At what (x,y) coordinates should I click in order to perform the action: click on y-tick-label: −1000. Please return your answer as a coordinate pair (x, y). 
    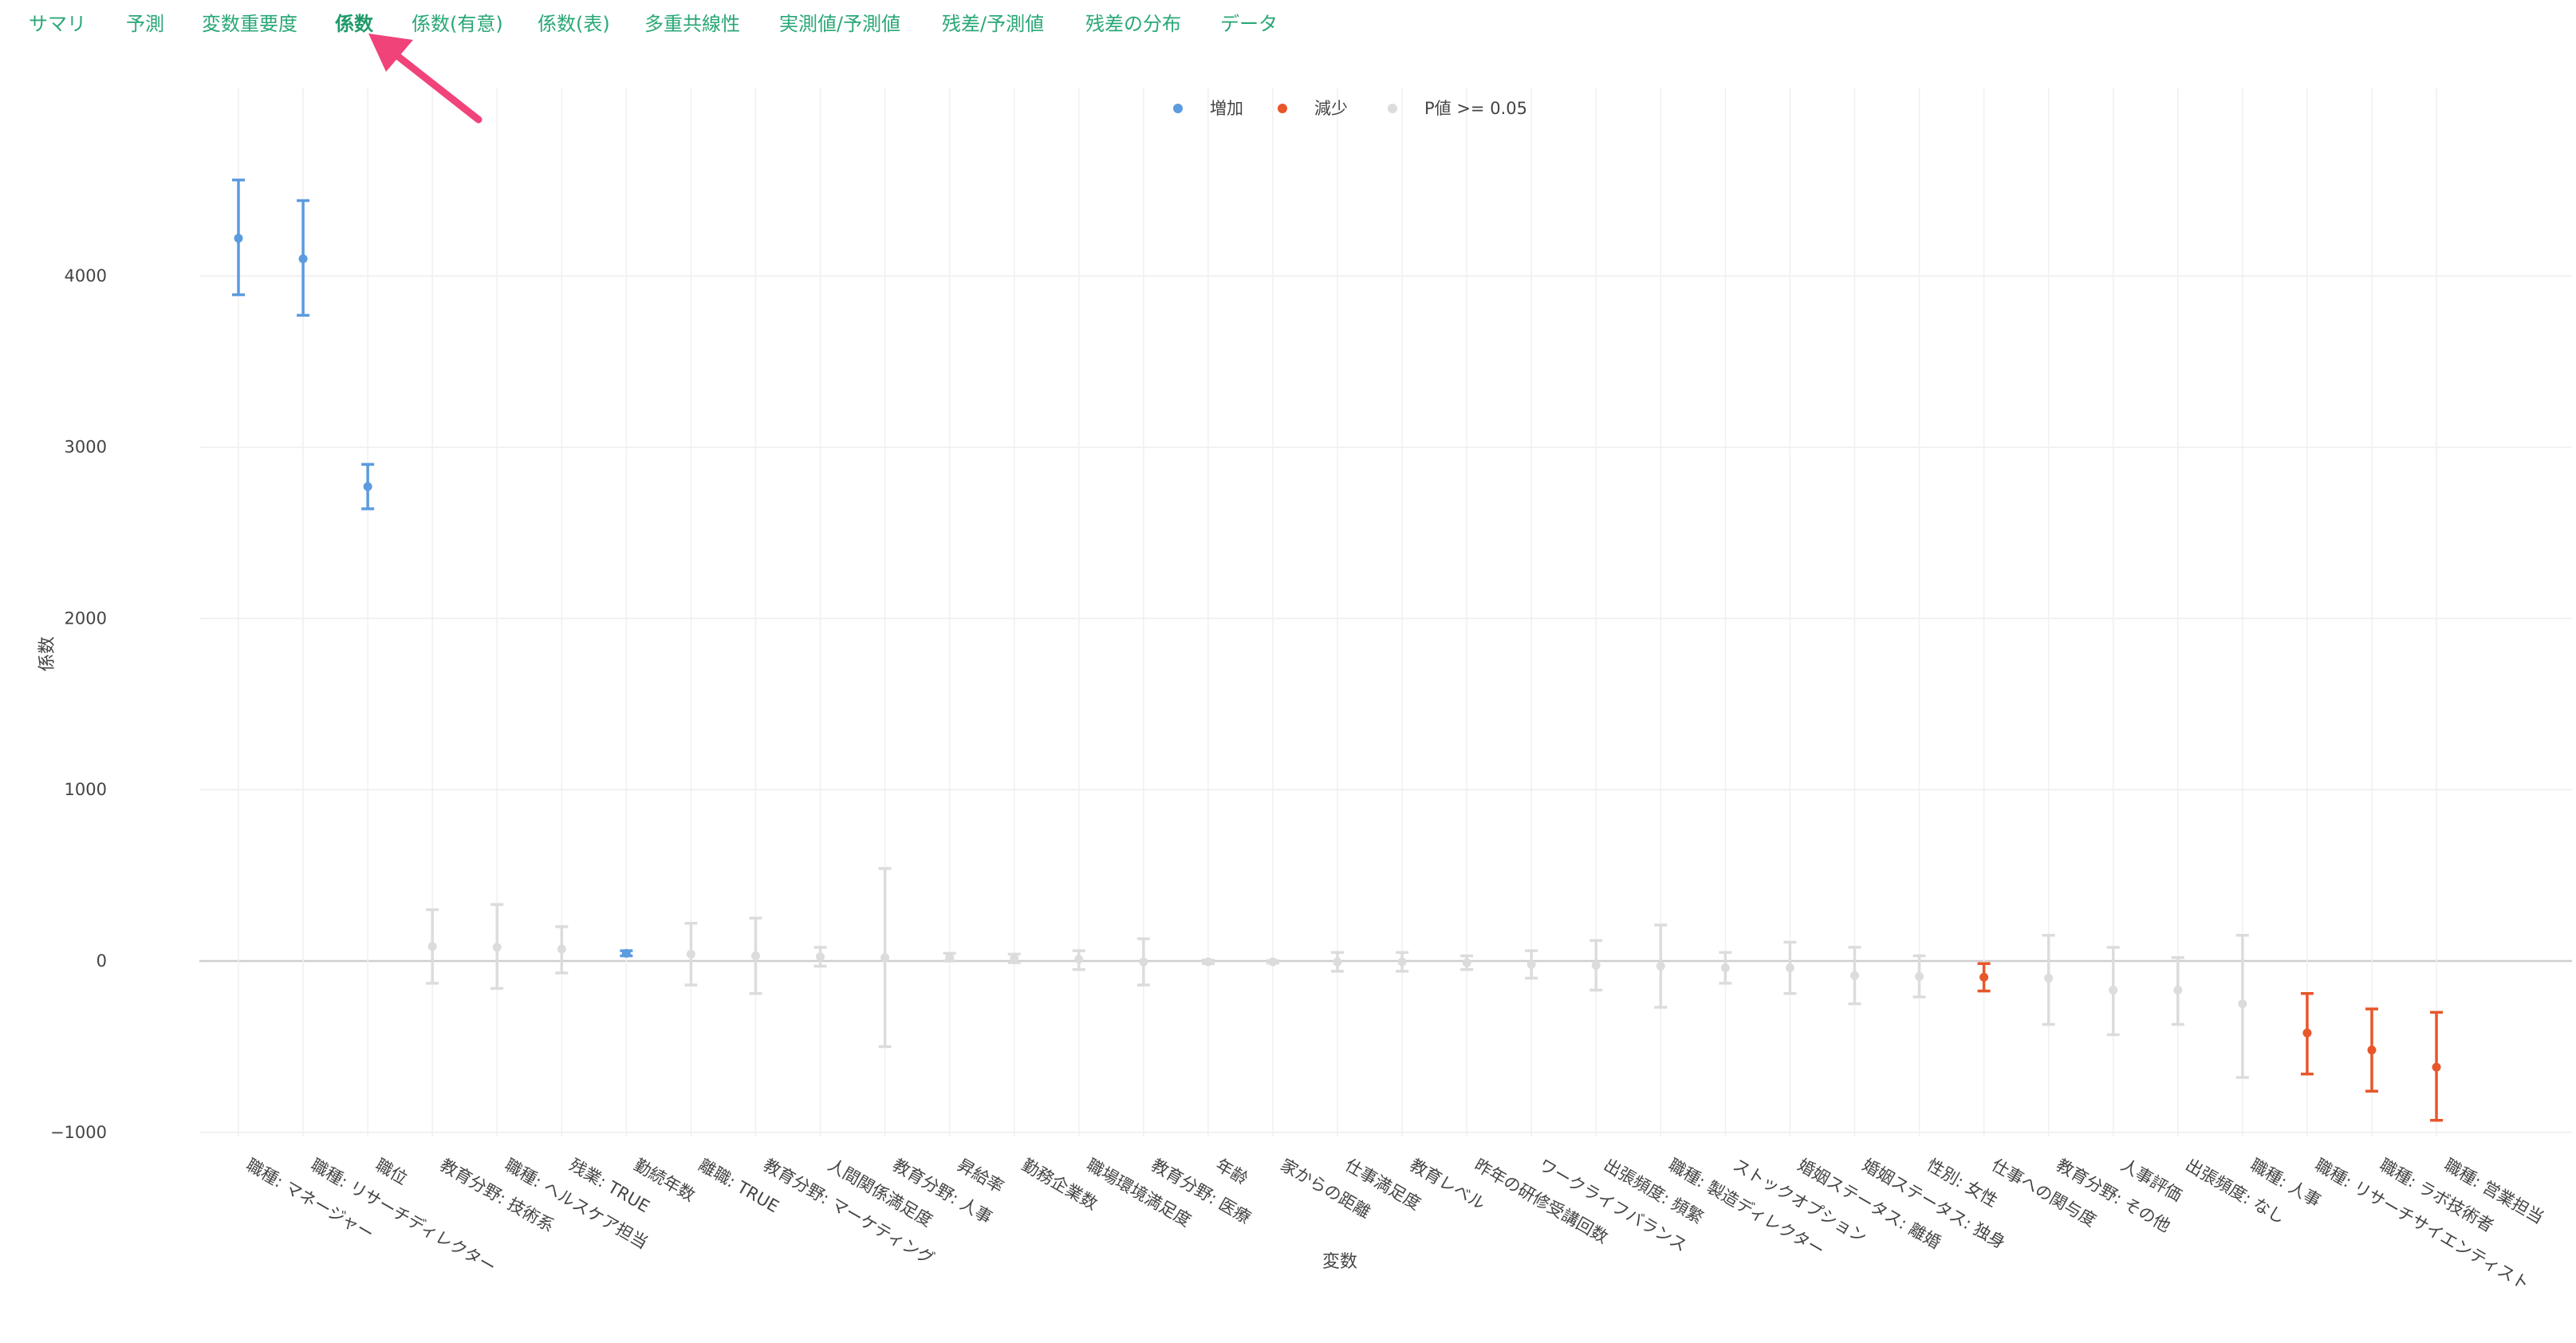
    Looking at the image, I should click on (78, 1132).